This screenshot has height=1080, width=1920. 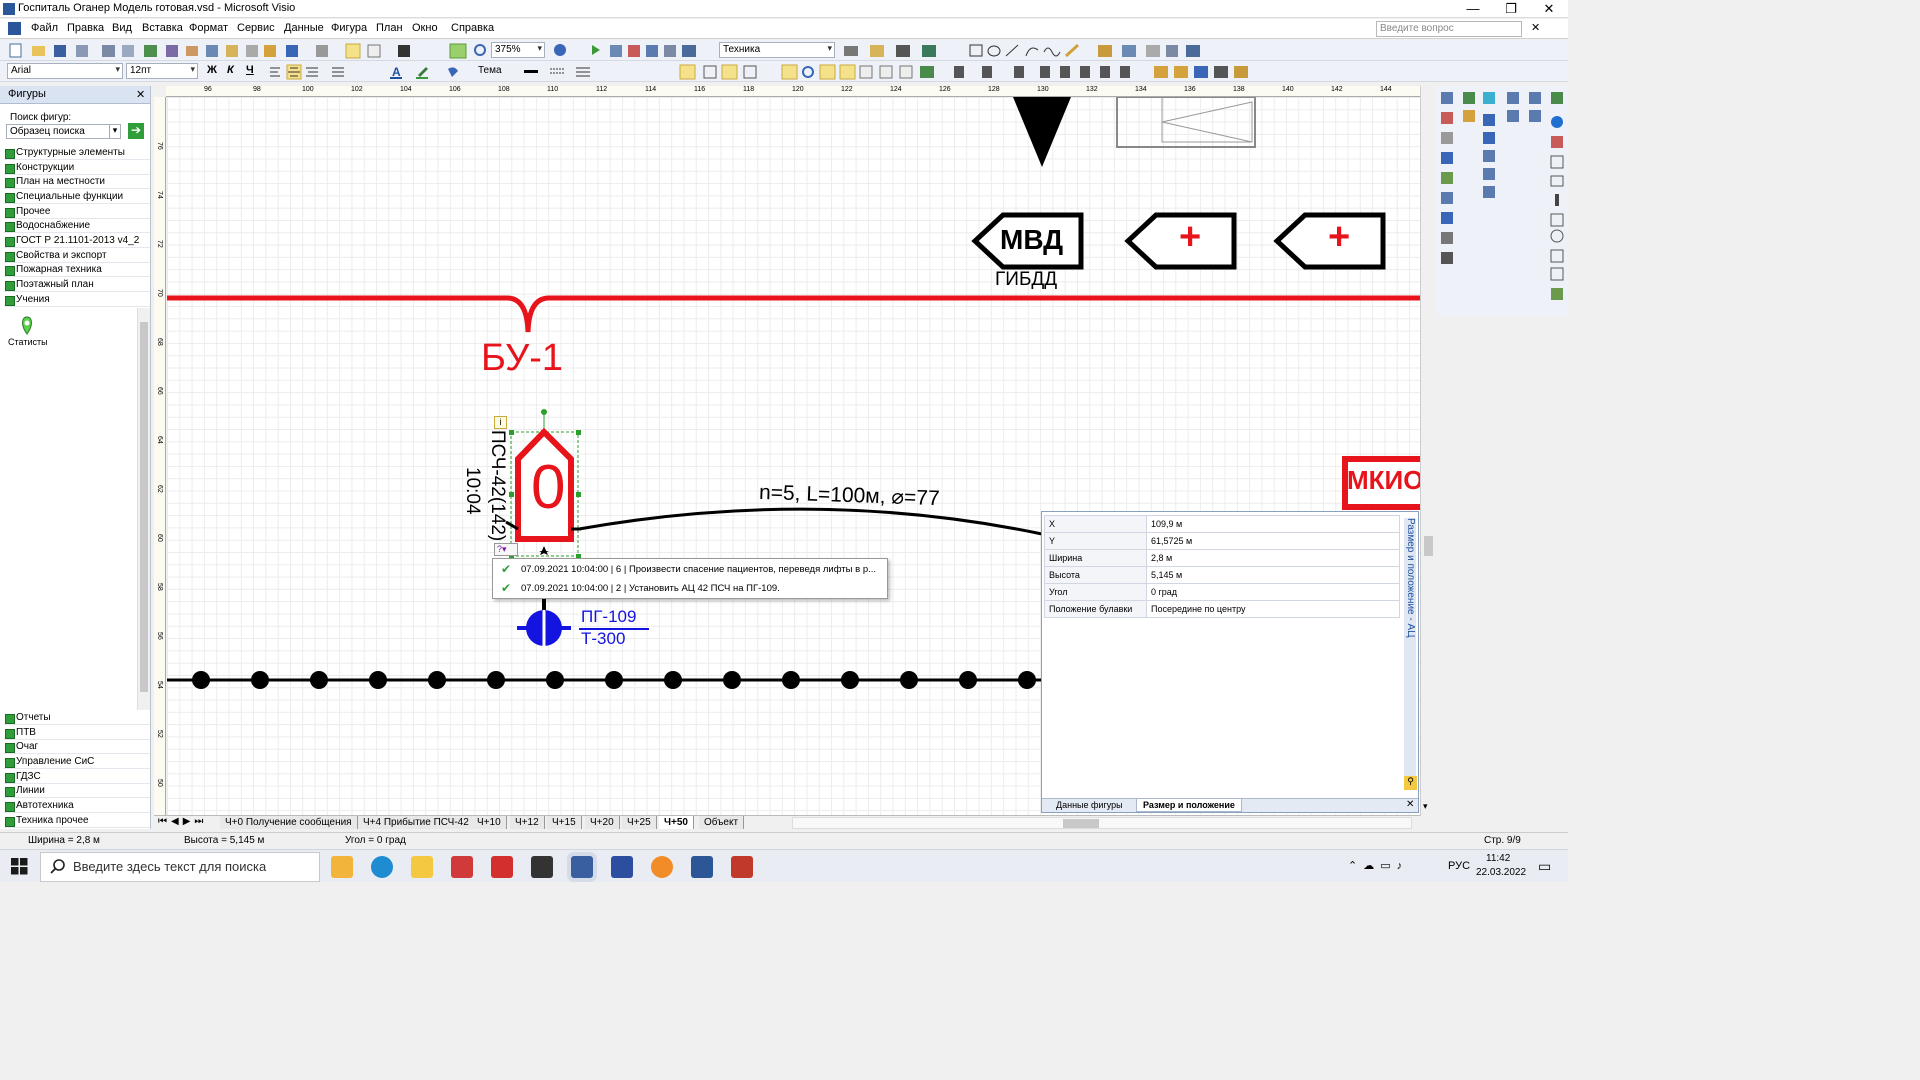 I want to click on menu-data: Данные, so click(x=304, y=28).